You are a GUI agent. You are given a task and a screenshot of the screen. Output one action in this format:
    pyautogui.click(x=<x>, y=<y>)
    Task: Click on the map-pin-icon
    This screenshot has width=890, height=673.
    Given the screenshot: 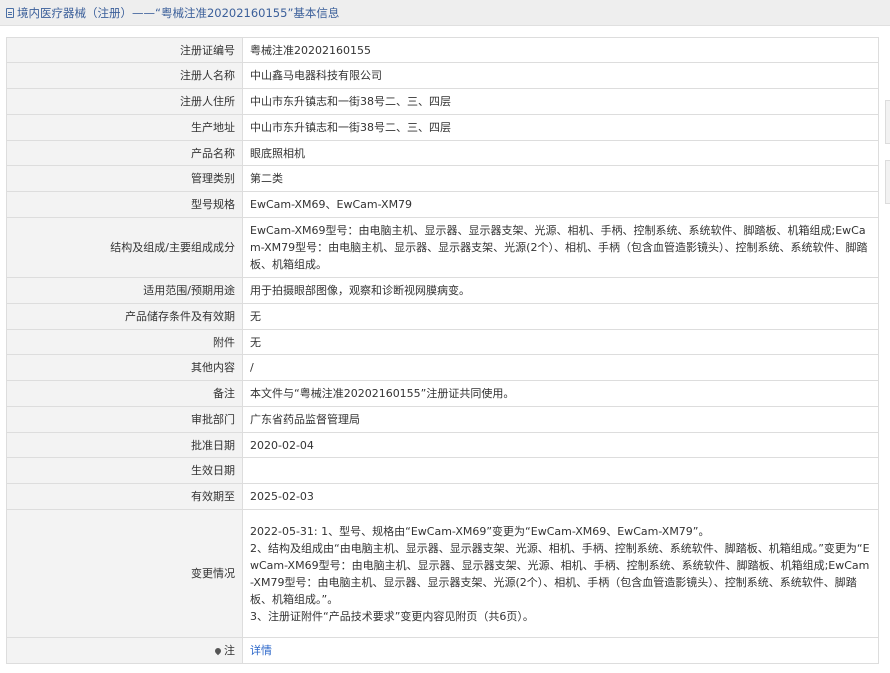 What is the action you would take?
    pyautogui.click(x=218, y=651)
    